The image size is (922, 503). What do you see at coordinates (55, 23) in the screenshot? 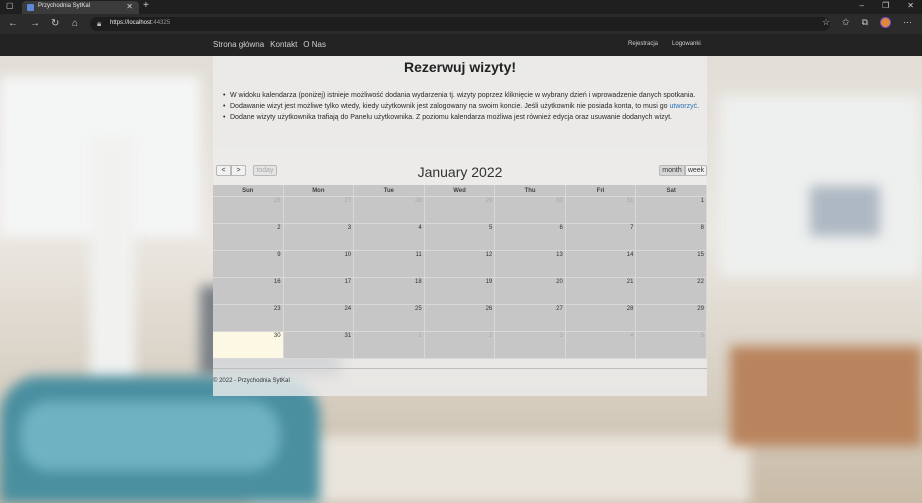
I see `refresh-icon: ↻` at bounding box center [55, 23].